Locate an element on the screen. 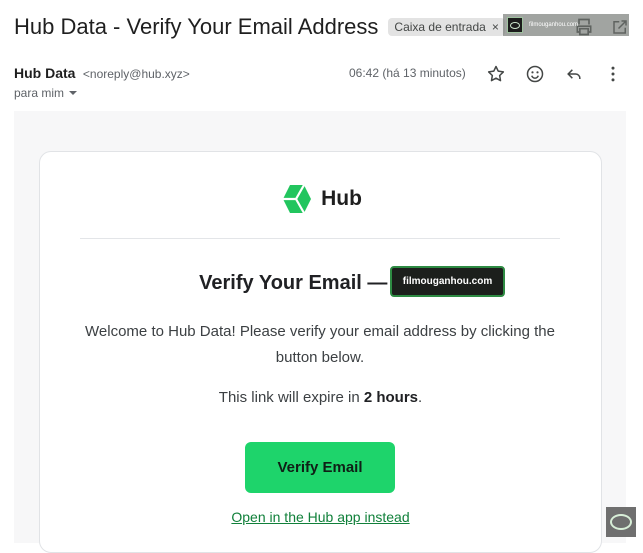 The width and height of the screenshot is (643, 553). expiry-duration: 2 hours is located at coordinates (391, 397).